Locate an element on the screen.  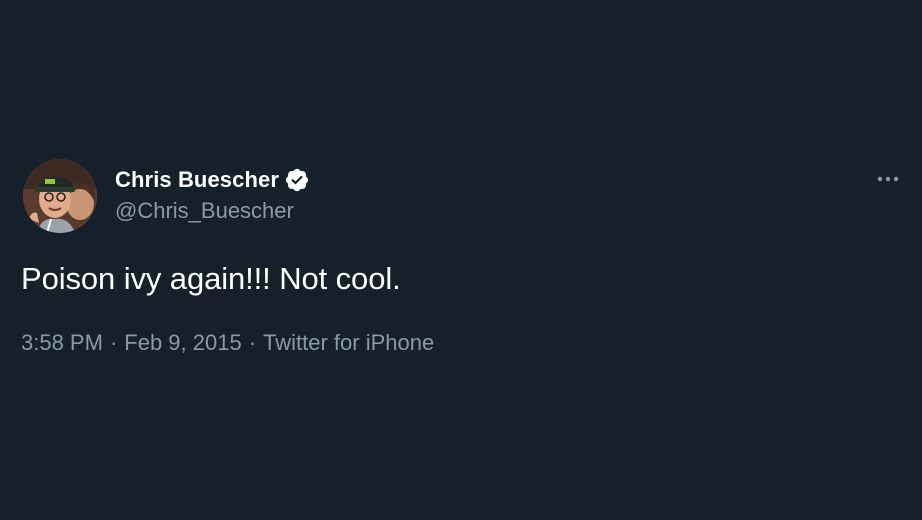
tweet-meta: 3:58 PM · Feb 9, 2015 · Twitter for iPhone is located at coordinates (227, 343).